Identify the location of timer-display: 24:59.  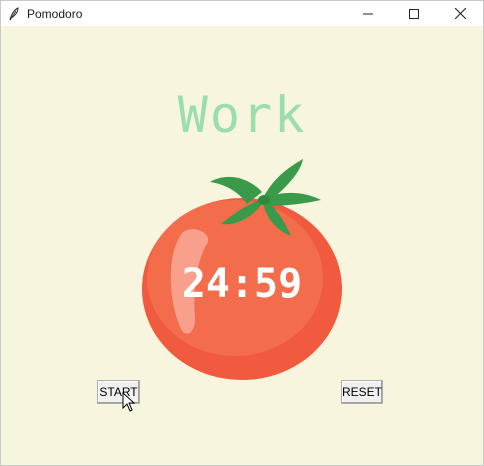
(242, 284).